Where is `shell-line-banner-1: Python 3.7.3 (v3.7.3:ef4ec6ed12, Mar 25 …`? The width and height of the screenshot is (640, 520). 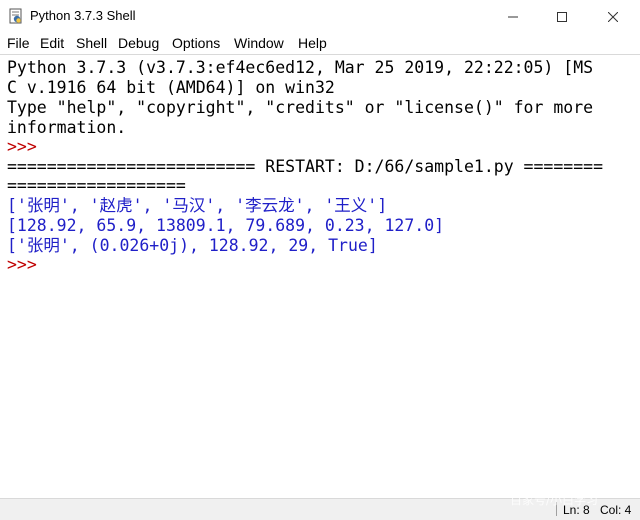 shell-line-banner-1: Python 3.7.3 (v3.7.3:ef4ec6ed12, Mar 25 … is located at coordinates (300, 67).